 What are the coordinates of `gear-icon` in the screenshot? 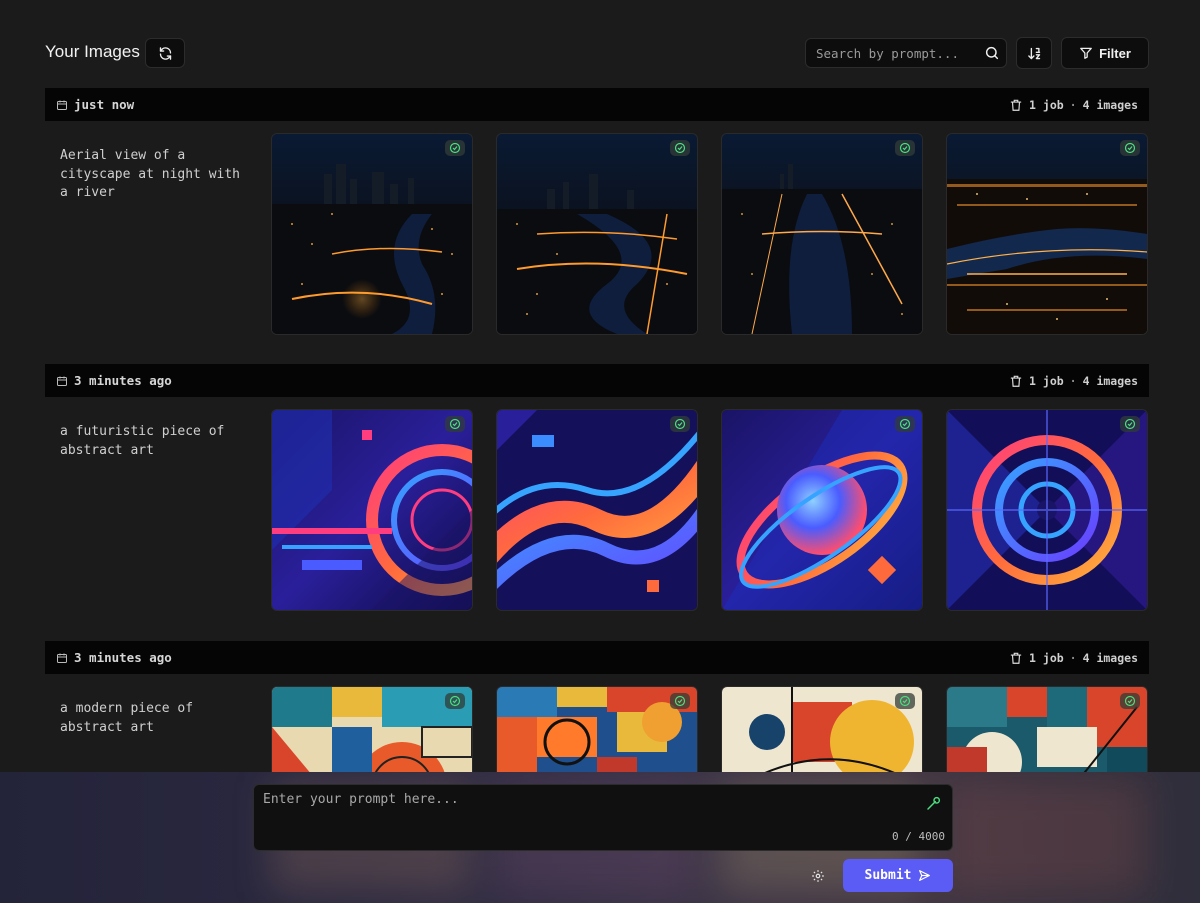 It's located at (818, 876).